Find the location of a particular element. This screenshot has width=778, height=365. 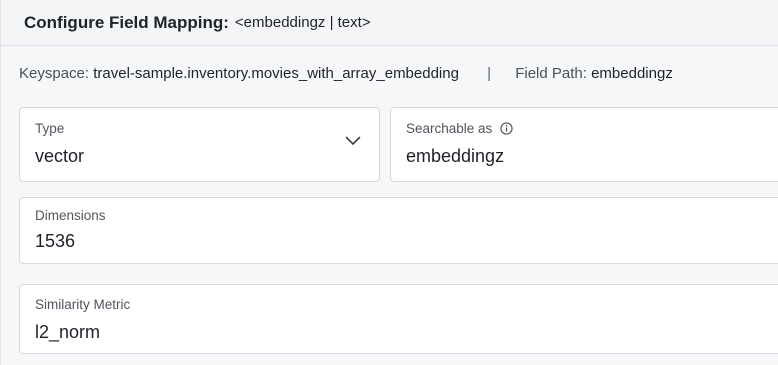

panel-title: Configure Field Mapping: is located at coordinates (126, 22).